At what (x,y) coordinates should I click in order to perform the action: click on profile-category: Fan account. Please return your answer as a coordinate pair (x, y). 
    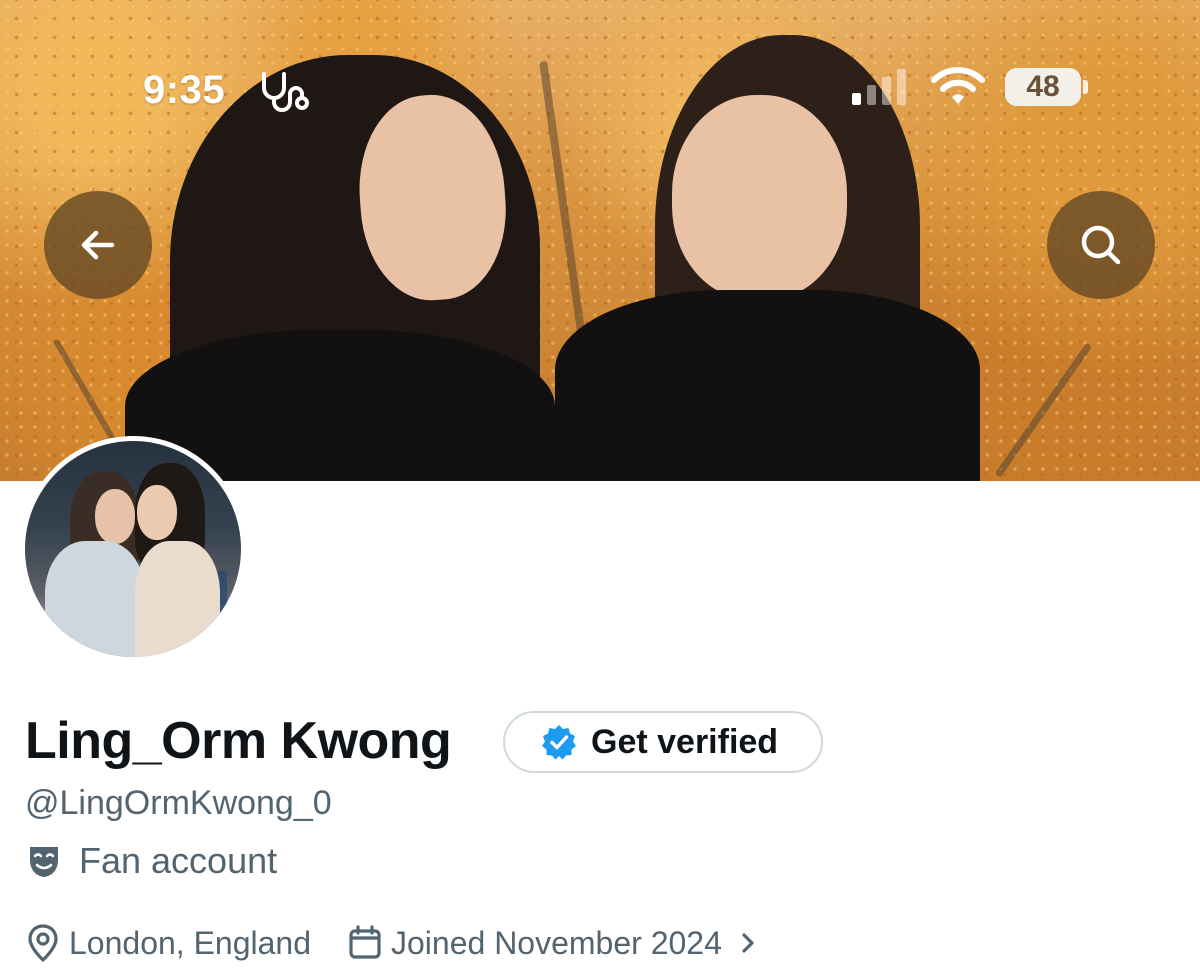
    Looking at the image, I should click on (151, 861).